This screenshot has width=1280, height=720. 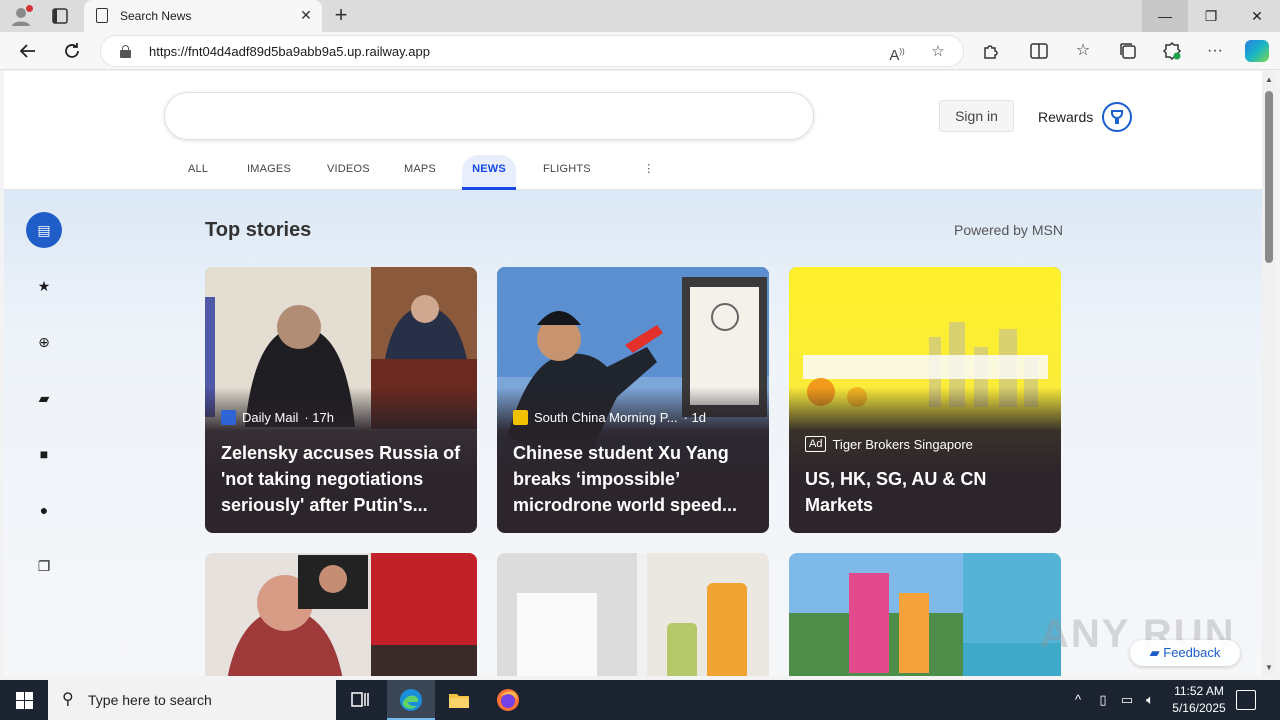 What do you see at coordinates (21, 16) in the screenshot?
I see `profile-icon` at bounding box center [21, 16].